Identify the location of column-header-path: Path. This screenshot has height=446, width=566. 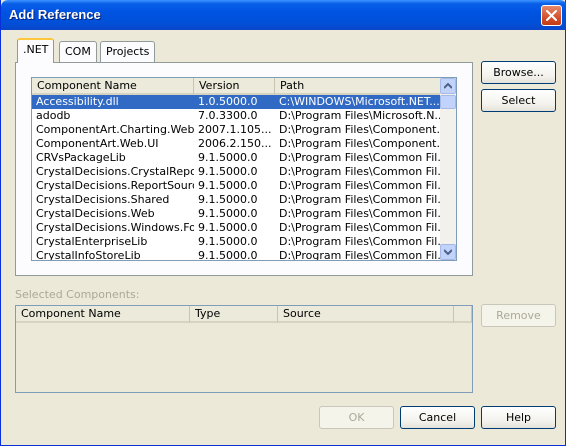
(358, 86).